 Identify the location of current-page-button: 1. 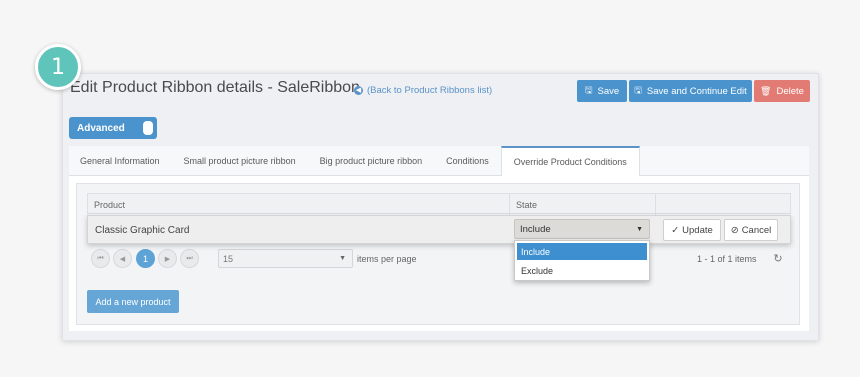
(145, 258).